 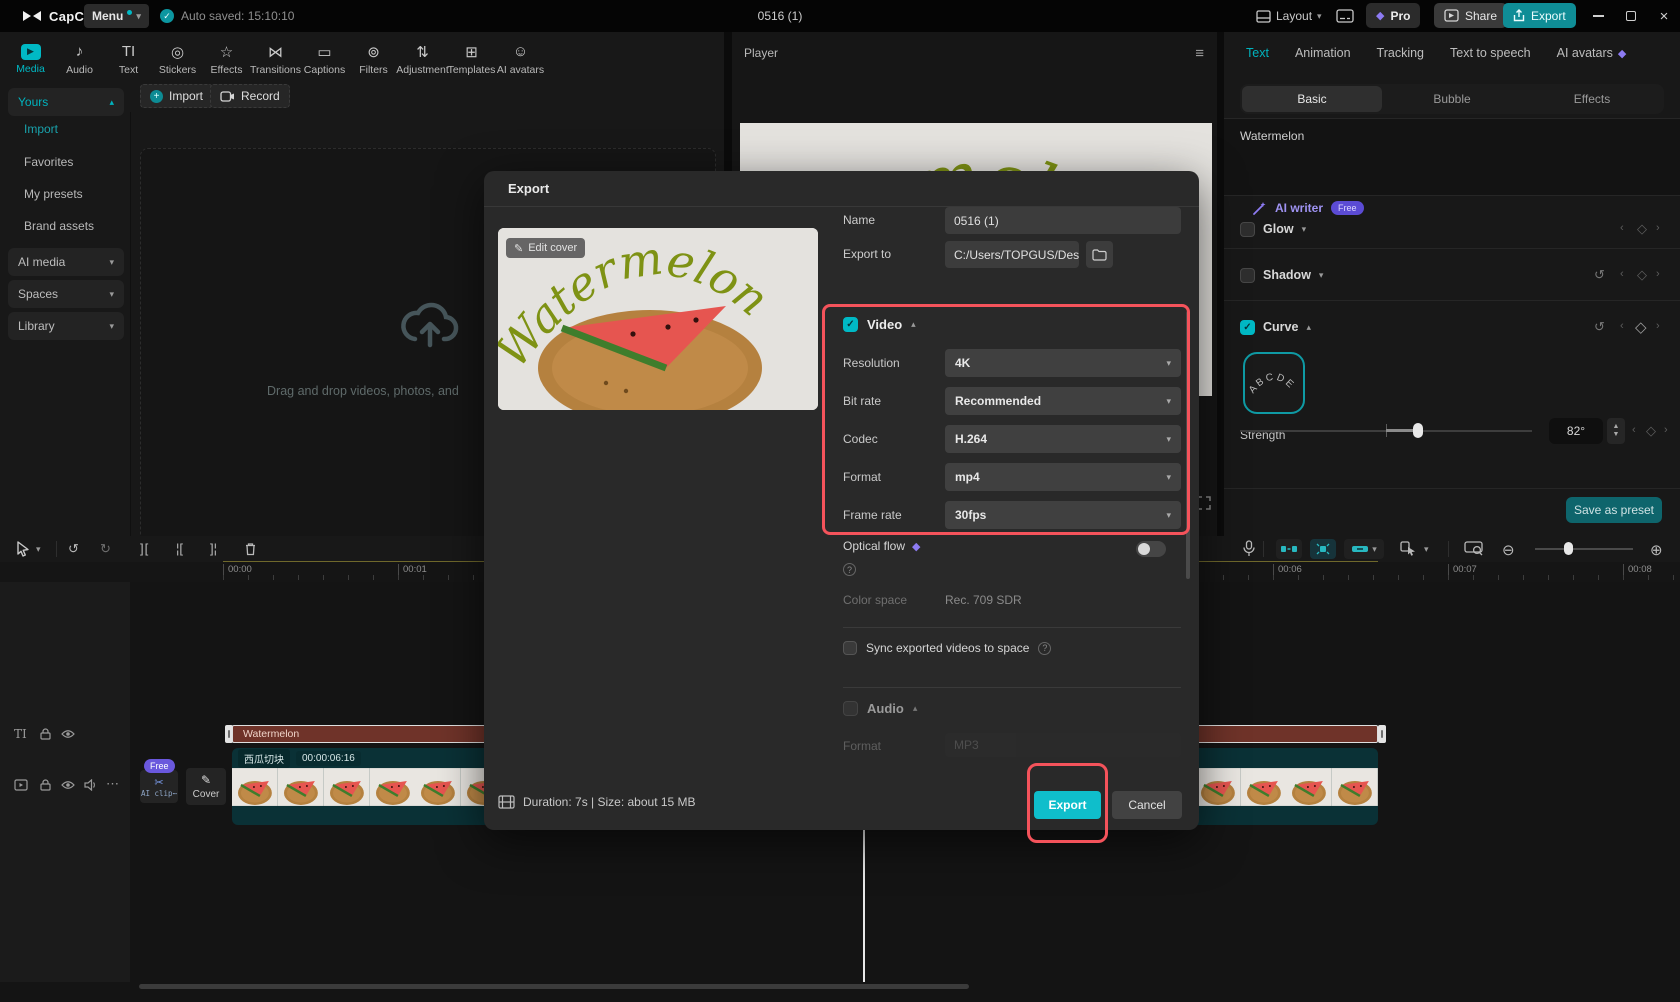 What do you see at coordinates (471, 59) in the screenshot?
I see `tab-templates: ⊞ Templates` at bounding box center [471, 59].